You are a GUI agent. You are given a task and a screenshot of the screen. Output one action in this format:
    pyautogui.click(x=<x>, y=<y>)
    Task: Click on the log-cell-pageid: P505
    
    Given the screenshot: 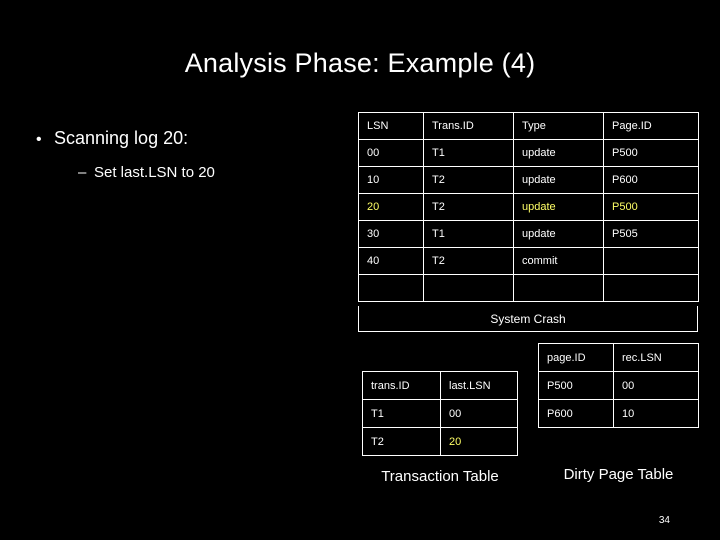 What is the action you would take?
    pyautogui.click(x=651, y=234)
    